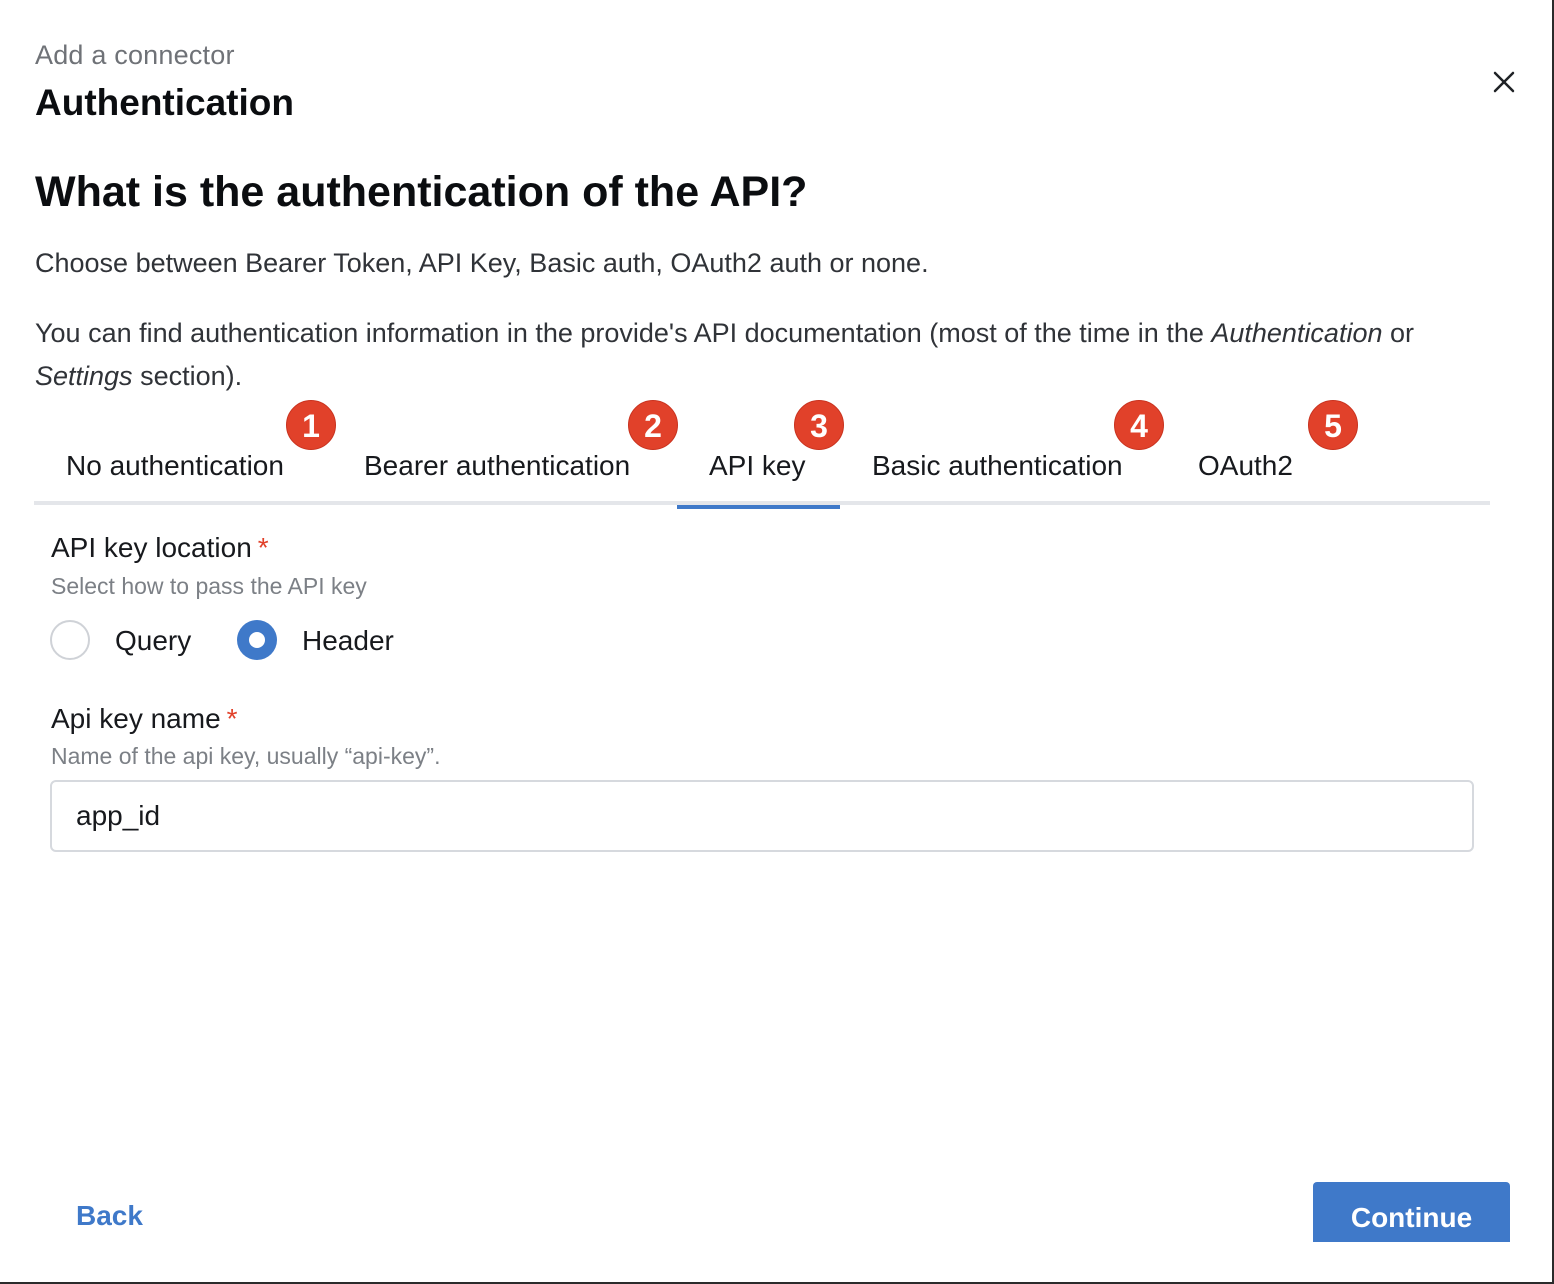 Image resolution: width=1554 pixels, height=1284 pixels. Describe the element at coordinates (762, 816) in the screenshot. I see `api-key-name-input` at that location.